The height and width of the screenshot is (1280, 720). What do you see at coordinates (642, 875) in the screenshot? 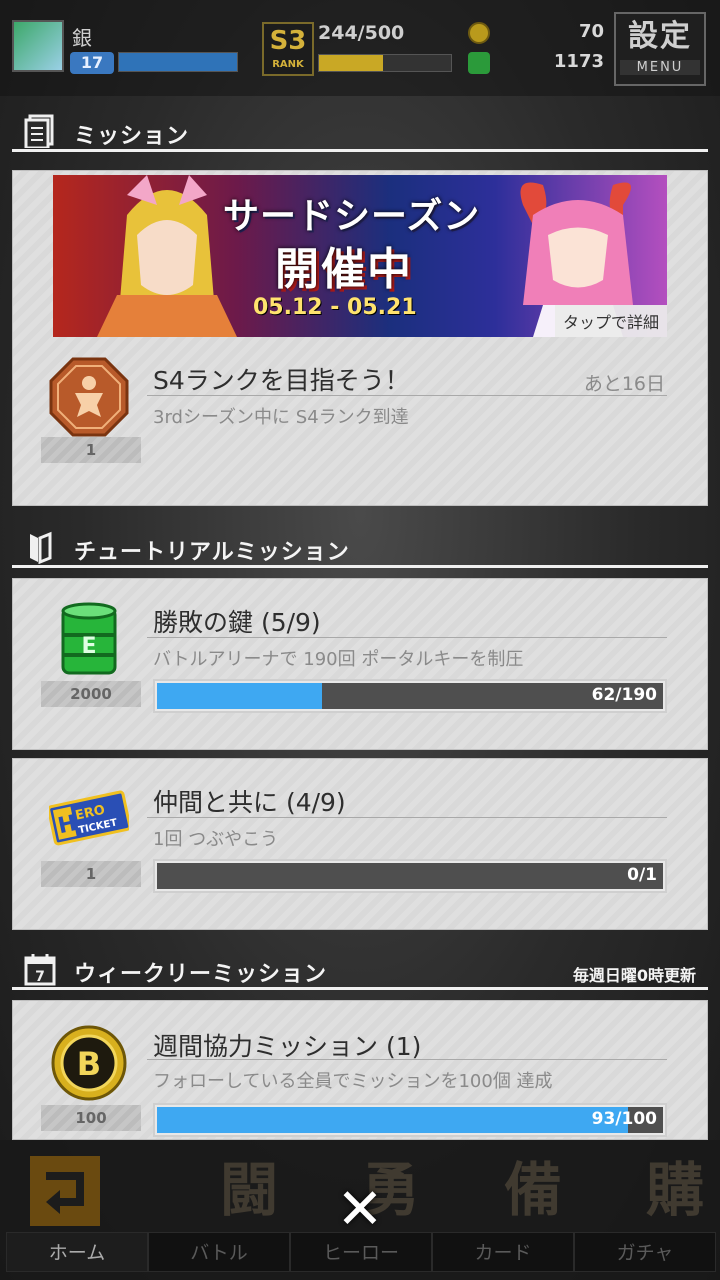
I see `progress-text: 0/1` at bounding box center [642, 875].